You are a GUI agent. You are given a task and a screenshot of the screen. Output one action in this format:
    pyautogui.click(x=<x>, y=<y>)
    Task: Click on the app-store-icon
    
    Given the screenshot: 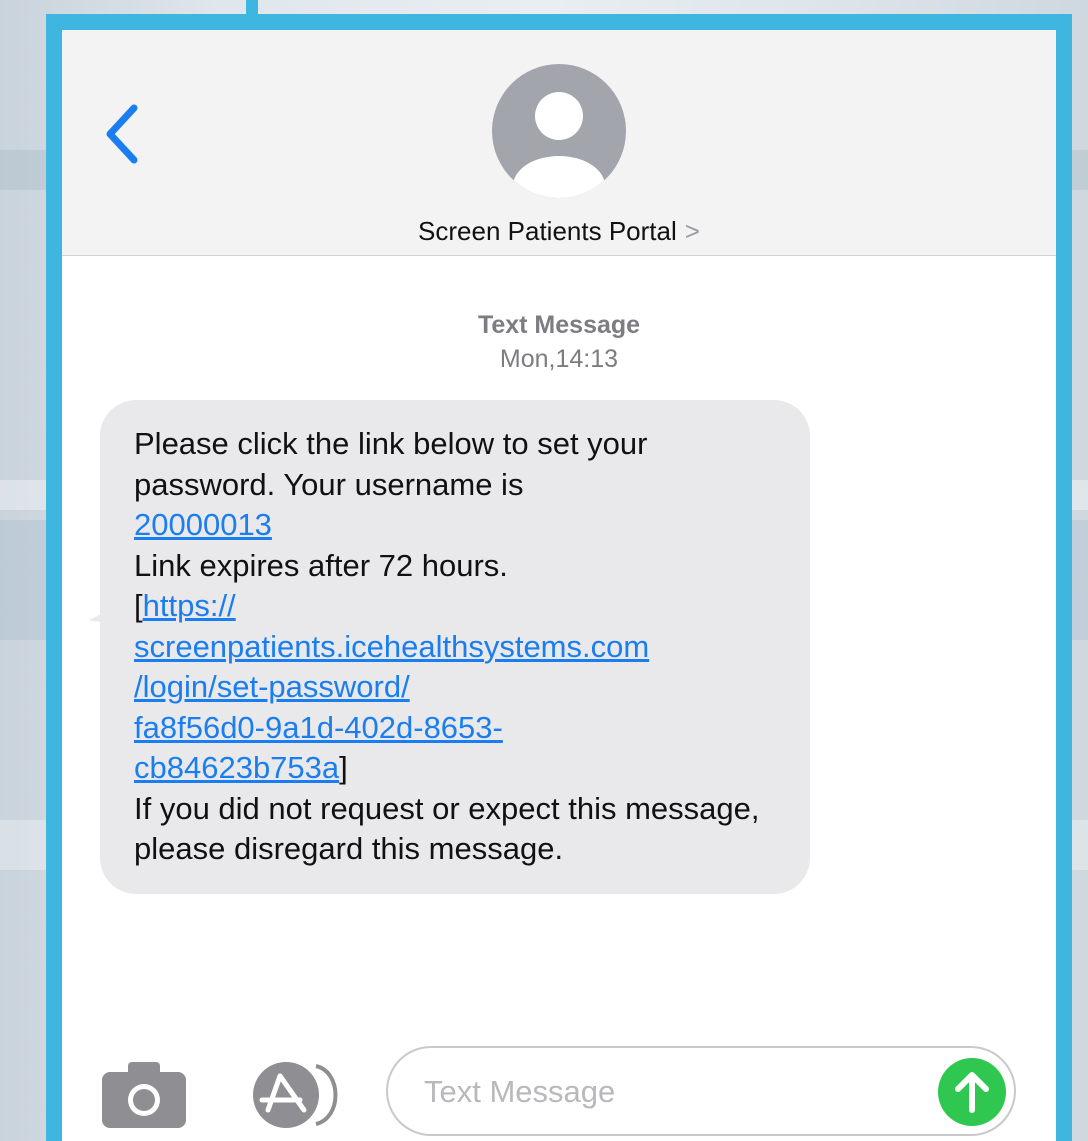 What is the action you would take?
    pyautogui.click(x=296, y=1095)
    